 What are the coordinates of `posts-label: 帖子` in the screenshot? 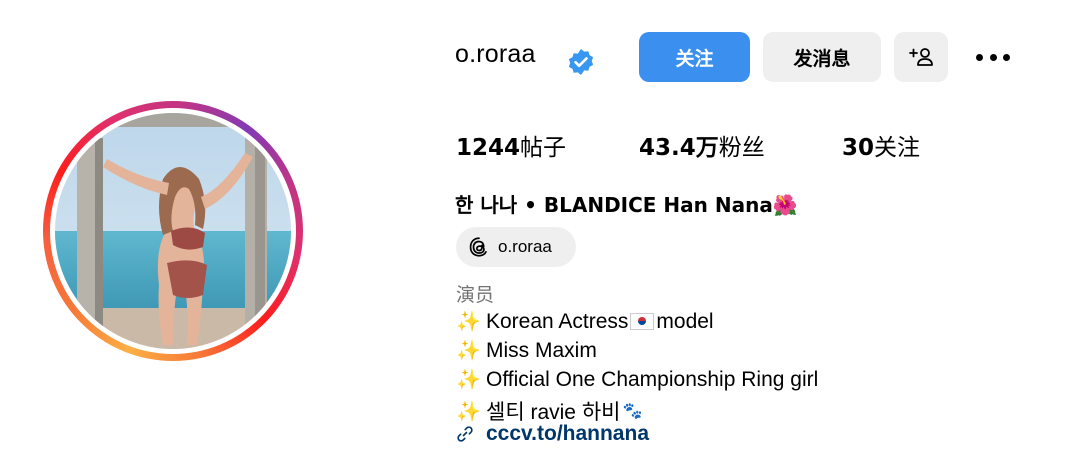 It's located at (543, 148).